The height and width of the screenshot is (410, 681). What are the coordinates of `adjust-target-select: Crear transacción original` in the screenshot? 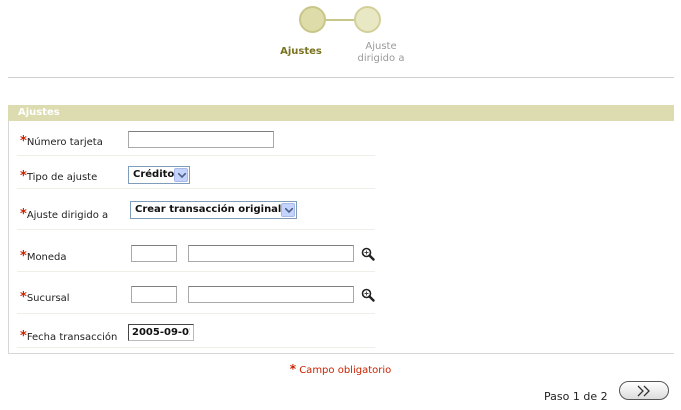 It's located at (213, 210).